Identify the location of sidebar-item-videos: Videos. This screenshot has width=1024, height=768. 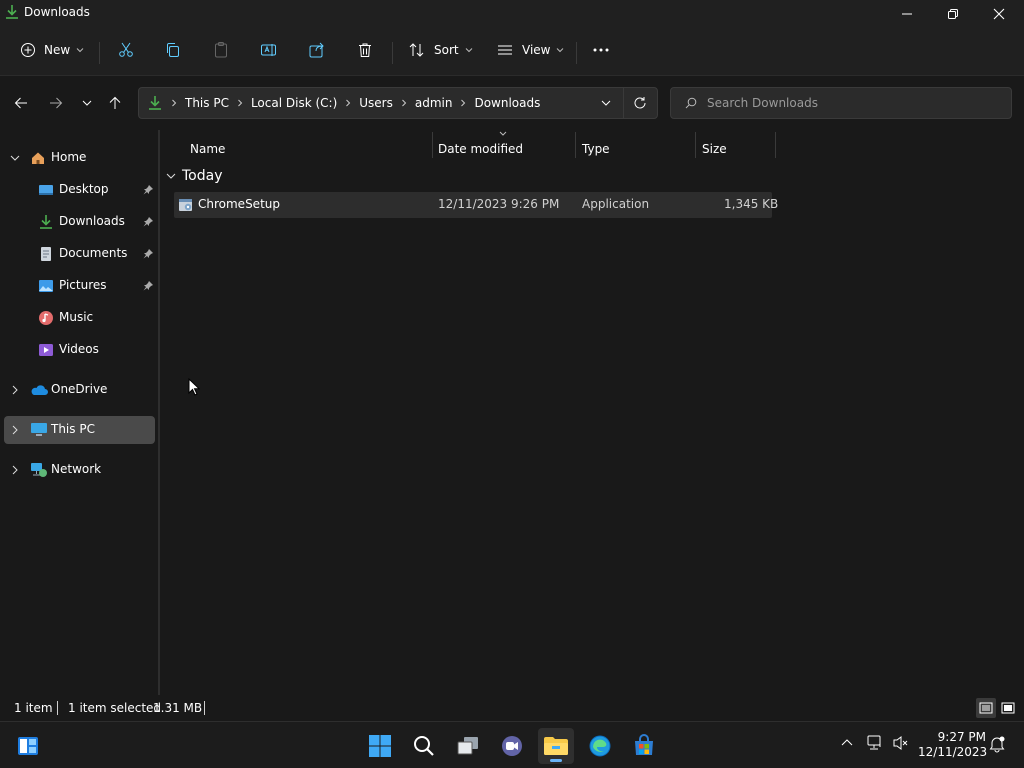
(79, 350).